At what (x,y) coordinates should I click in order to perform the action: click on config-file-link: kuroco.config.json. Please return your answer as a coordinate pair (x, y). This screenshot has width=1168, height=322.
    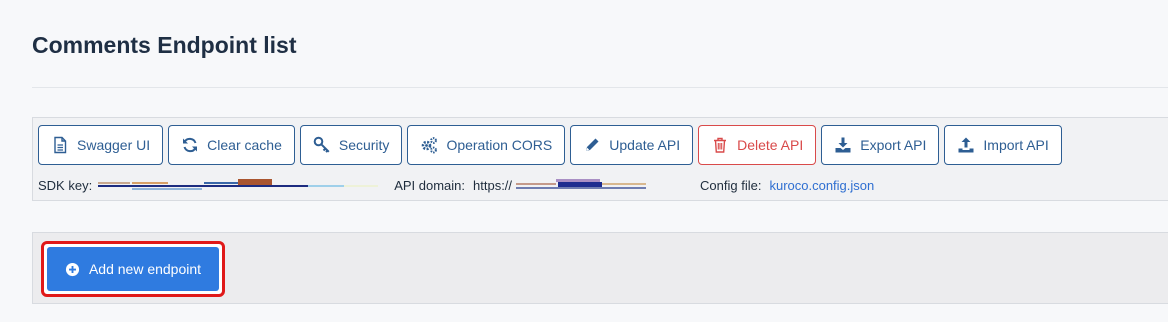
    Looking at the image, I should click on (821, 185).